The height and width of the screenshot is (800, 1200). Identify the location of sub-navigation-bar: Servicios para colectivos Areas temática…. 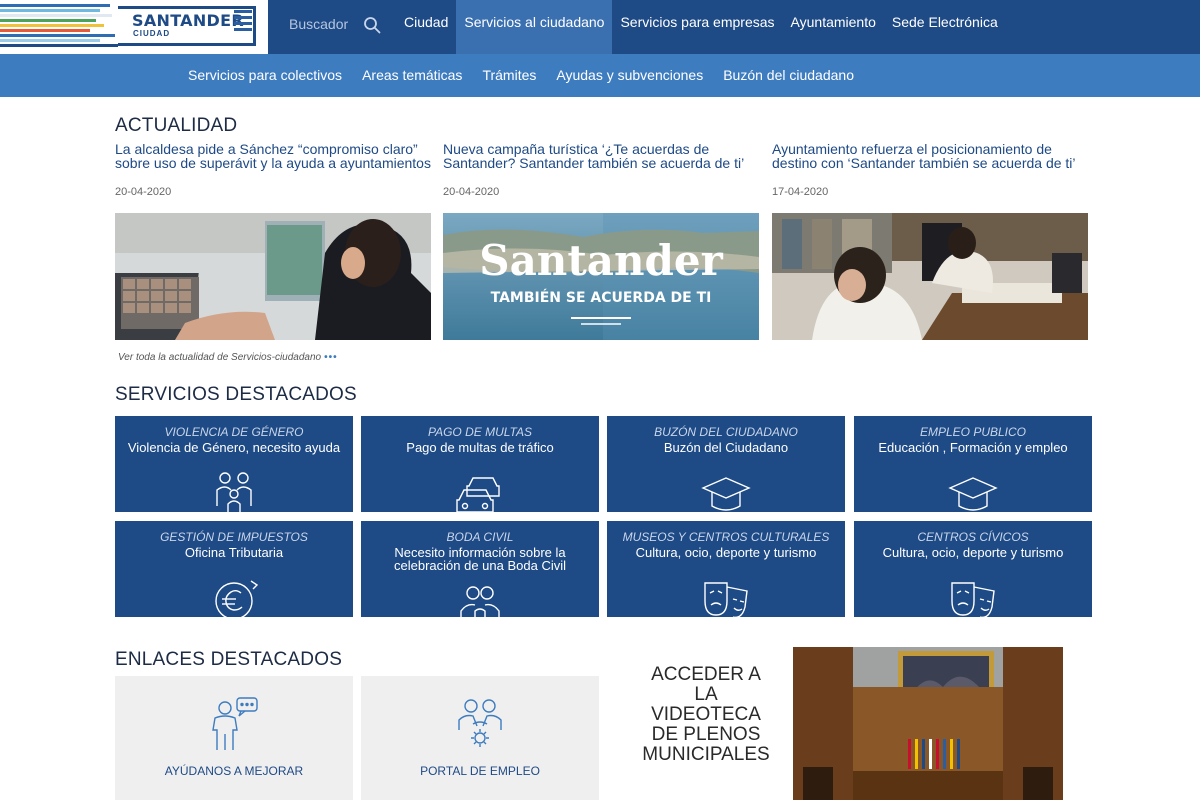
(600, 75).